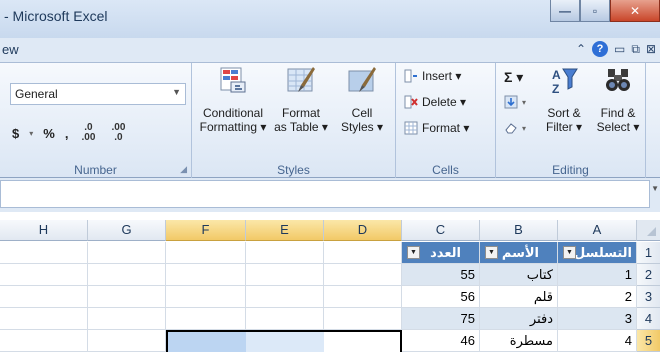 The height and width of the screenshot is (352, 660). I want to click on comma-button: ,, so click(67, 133).